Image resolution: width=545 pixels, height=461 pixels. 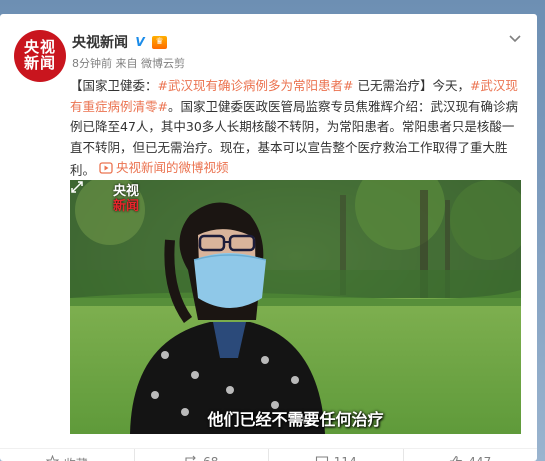 I want to click on action-bar: 收藏 68 114 447, so click(x=268, y=454).